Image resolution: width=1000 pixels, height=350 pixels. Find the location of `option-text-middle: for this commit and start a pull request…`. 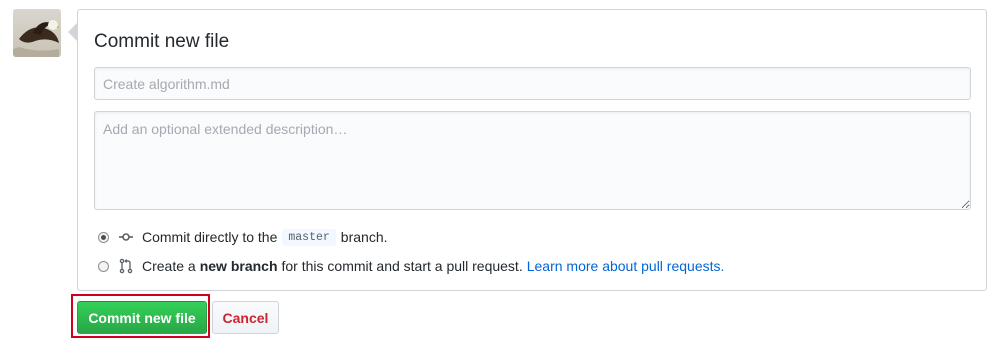

option-text-middle: for this commit and start a pull request… is located at coordinates (402, 266).